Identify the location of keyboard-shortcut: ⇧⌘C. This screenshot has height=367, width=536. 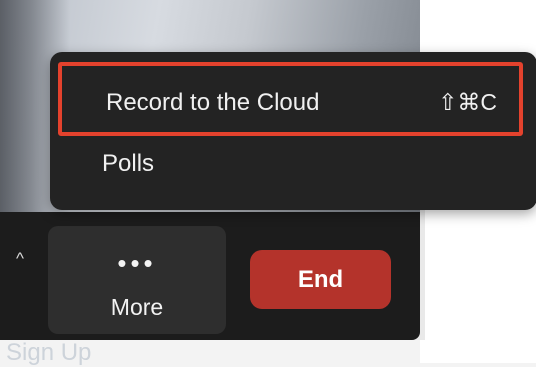
(467, 102).